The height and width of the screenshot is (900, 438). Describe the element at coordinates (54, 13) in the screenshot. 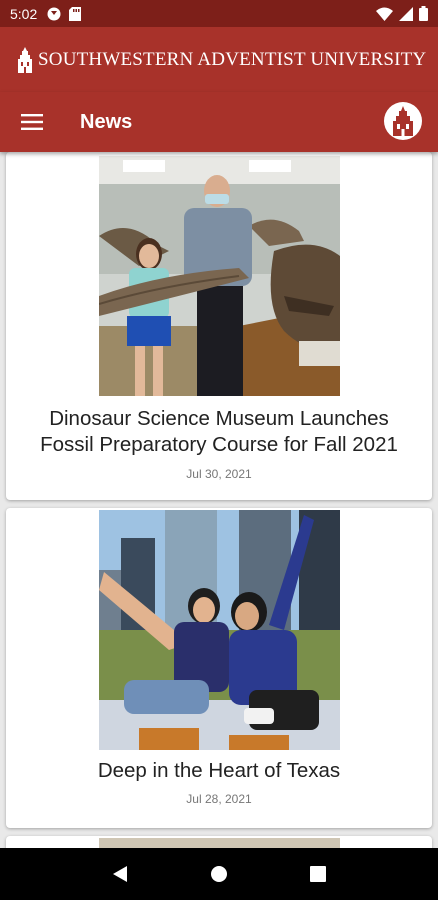

I see `notification-icon` at that location.